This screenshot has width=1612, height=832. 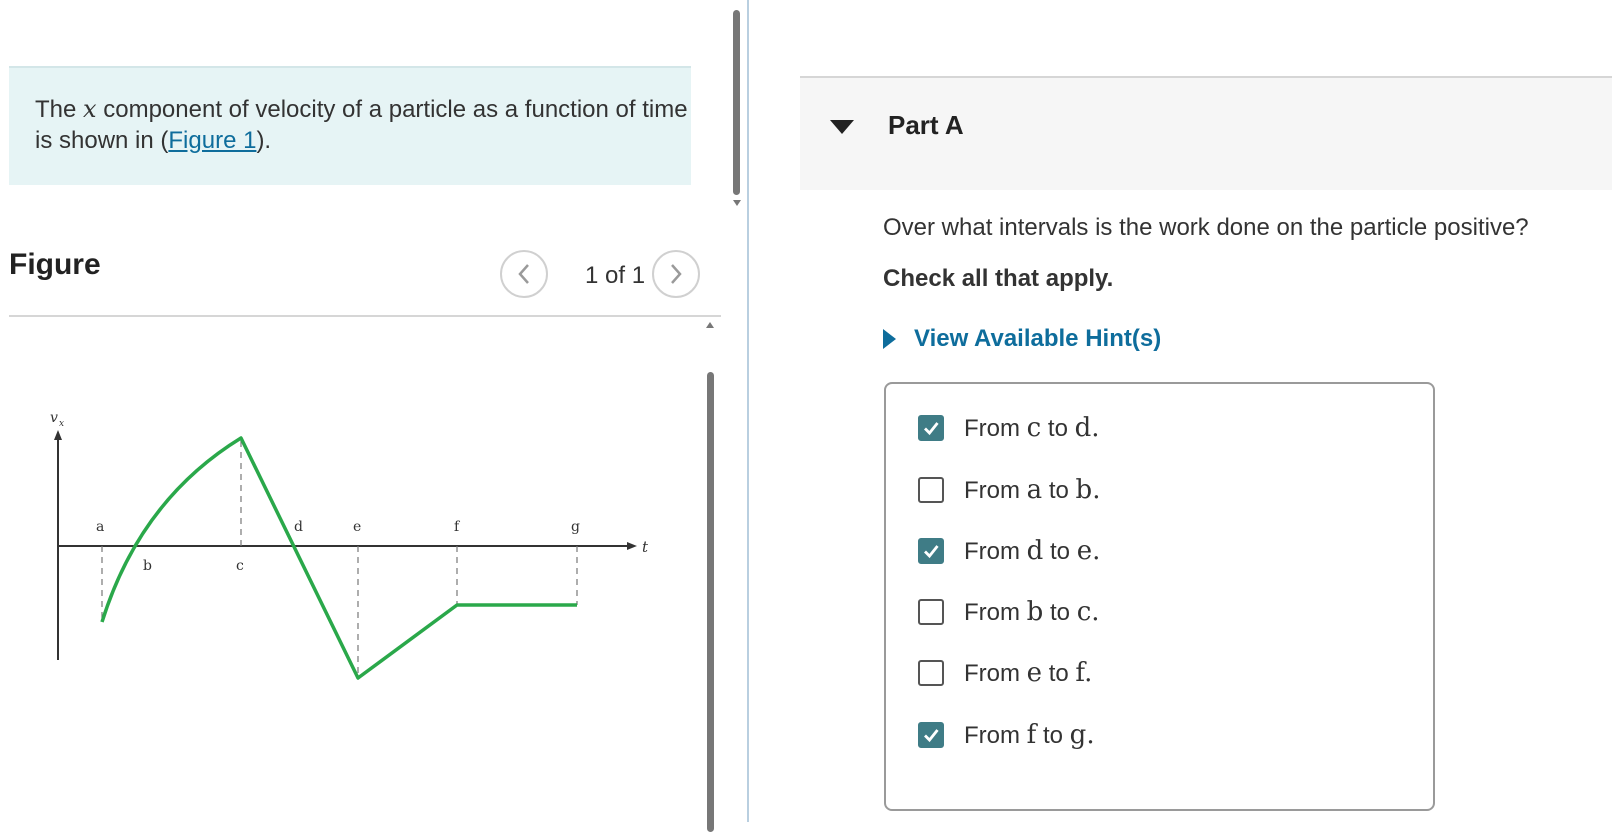 I want to click on y-axis-subscript: x, so click(x=61, y=424).